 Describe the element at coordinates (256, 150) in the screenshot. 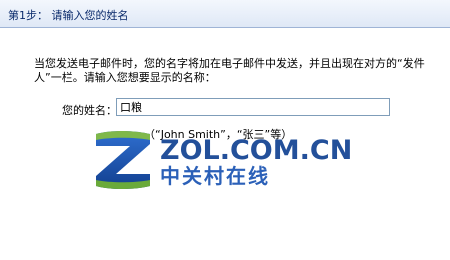

I see `watermark-brand: ZOL.COM.CN` at that location.